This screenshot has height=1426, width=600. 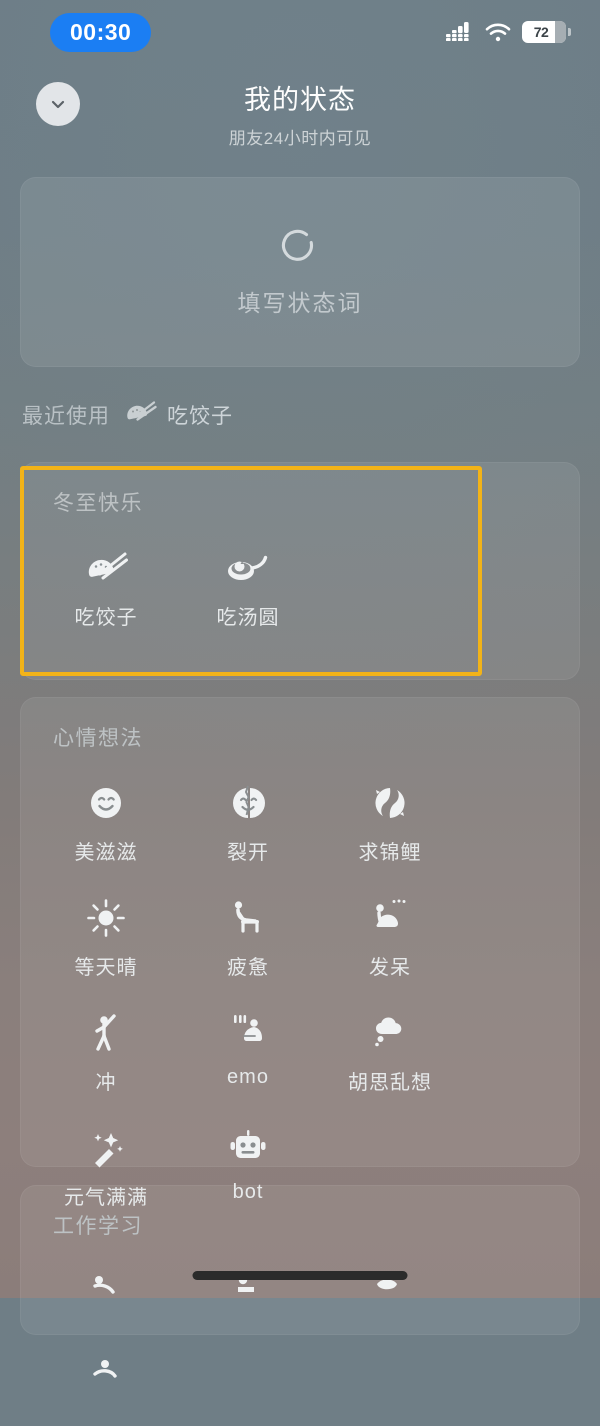 What do you see at coordinates (106, 1083) in the screenshot?
I see `status-item-label: 冲` at bounding box center [106, 1083].